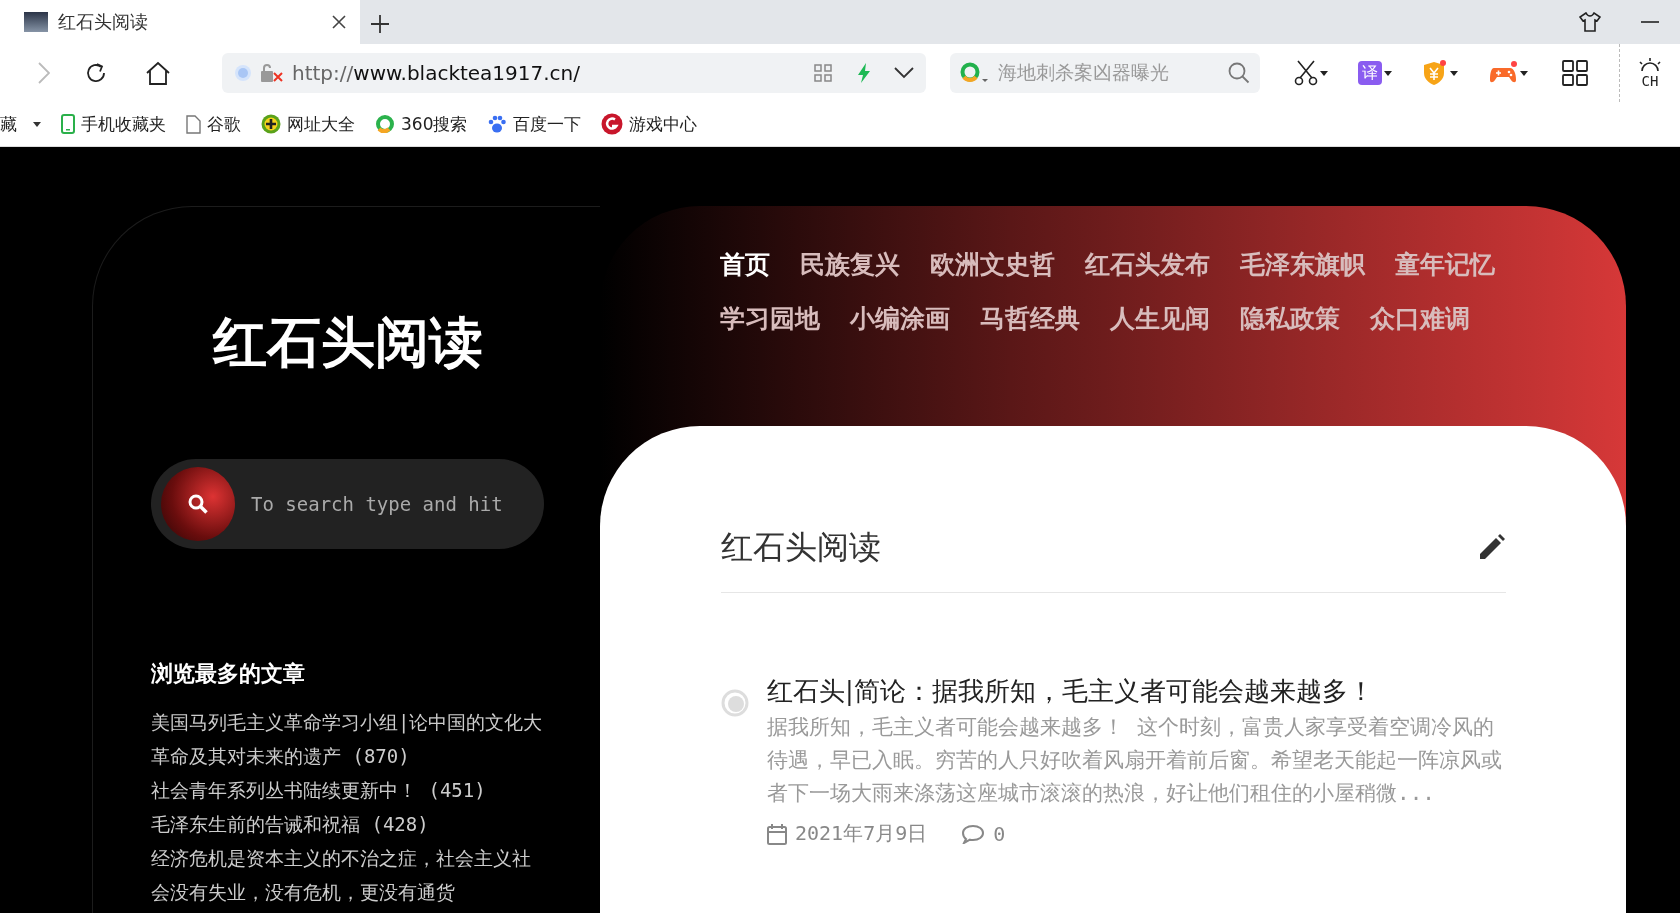 Image resolution: width=1680 pixels, height=913 pixels. Describe the element at coordinates (347, 504) in the screenshot. I see `search-field: To search type and hit` at that location.